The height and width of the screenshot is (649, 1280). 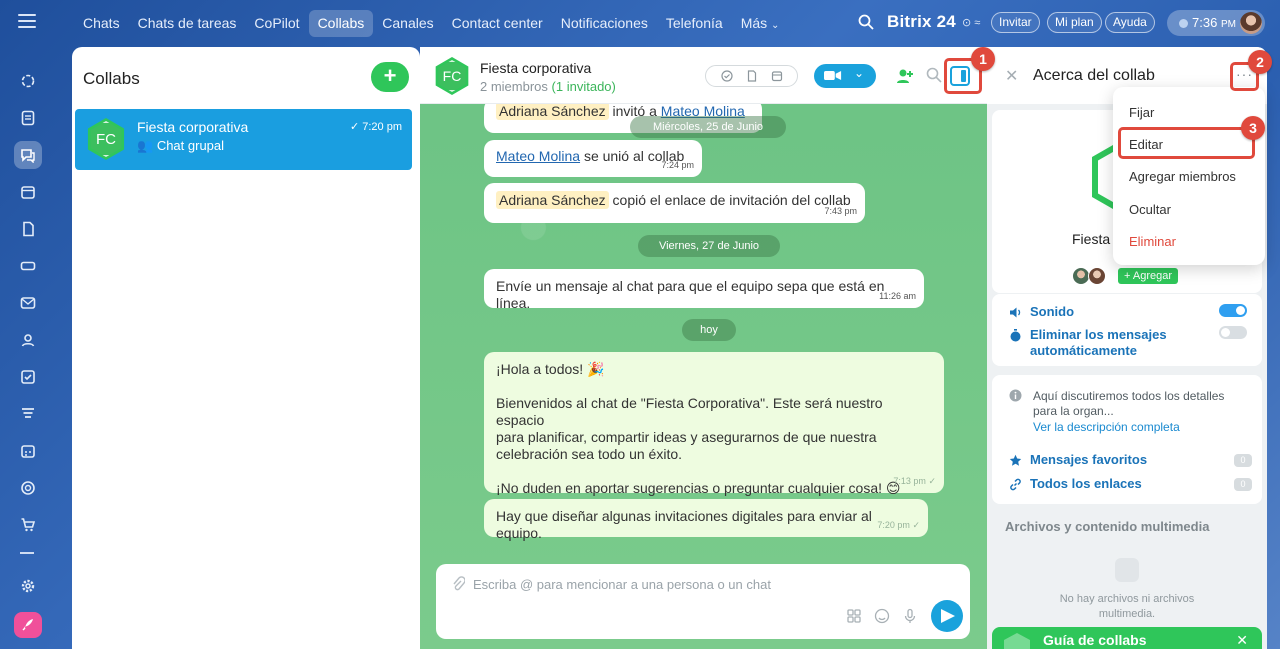 What do you see at coordinates (187, 23) in the screenshot?
I see `tab-task-chats: Chats de tareas` at bounding box center [187, 23].